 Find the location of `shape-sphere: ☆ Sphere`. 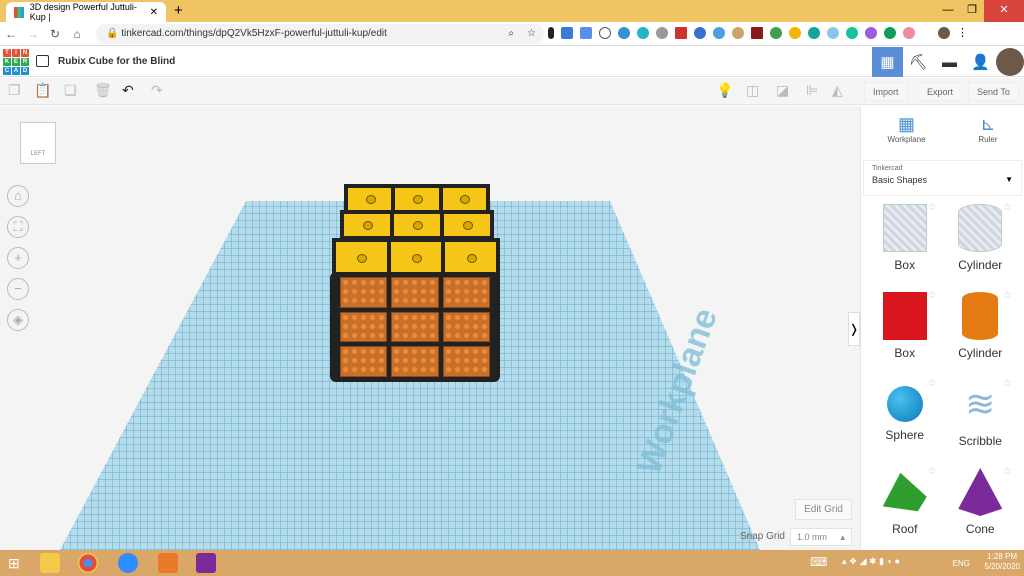

shape-sphere: ☆ Sphere is located at coordinates (905, 419).